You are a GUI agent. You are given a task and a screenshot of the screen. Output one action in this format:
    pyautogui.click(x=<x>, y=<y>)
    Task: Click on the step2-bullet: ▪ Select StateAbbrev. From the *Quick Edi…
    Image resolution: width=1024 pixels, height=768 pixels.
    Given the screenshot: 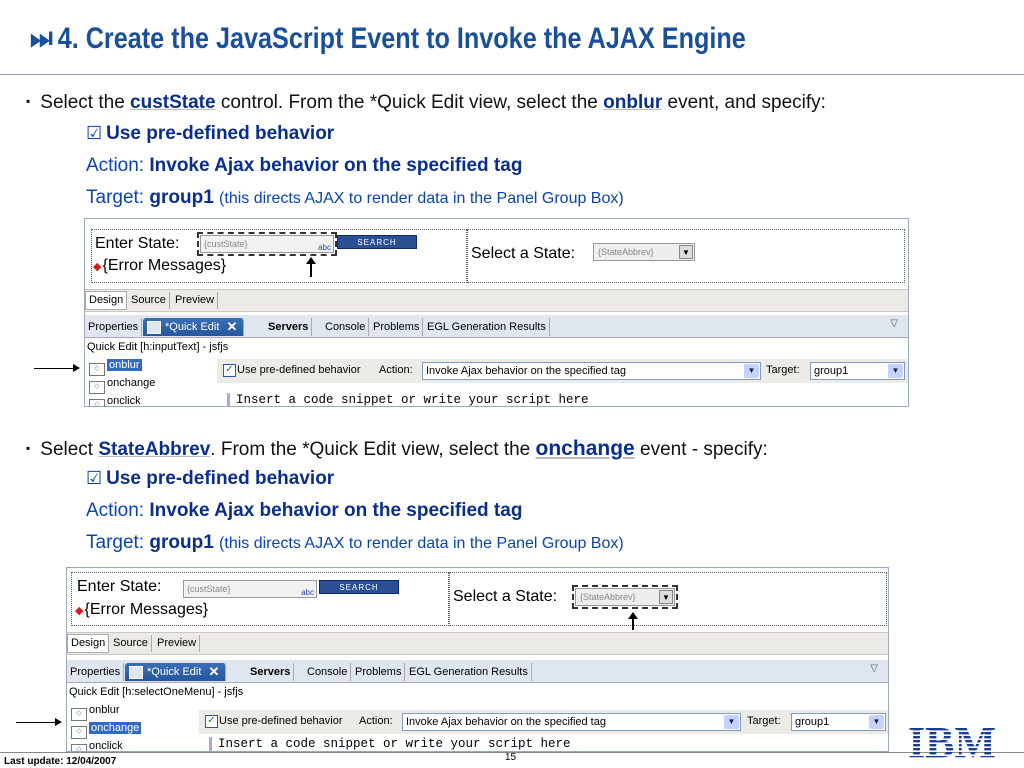 What is the action you would take?
    pyautogui.click(x=397, y=449)
    